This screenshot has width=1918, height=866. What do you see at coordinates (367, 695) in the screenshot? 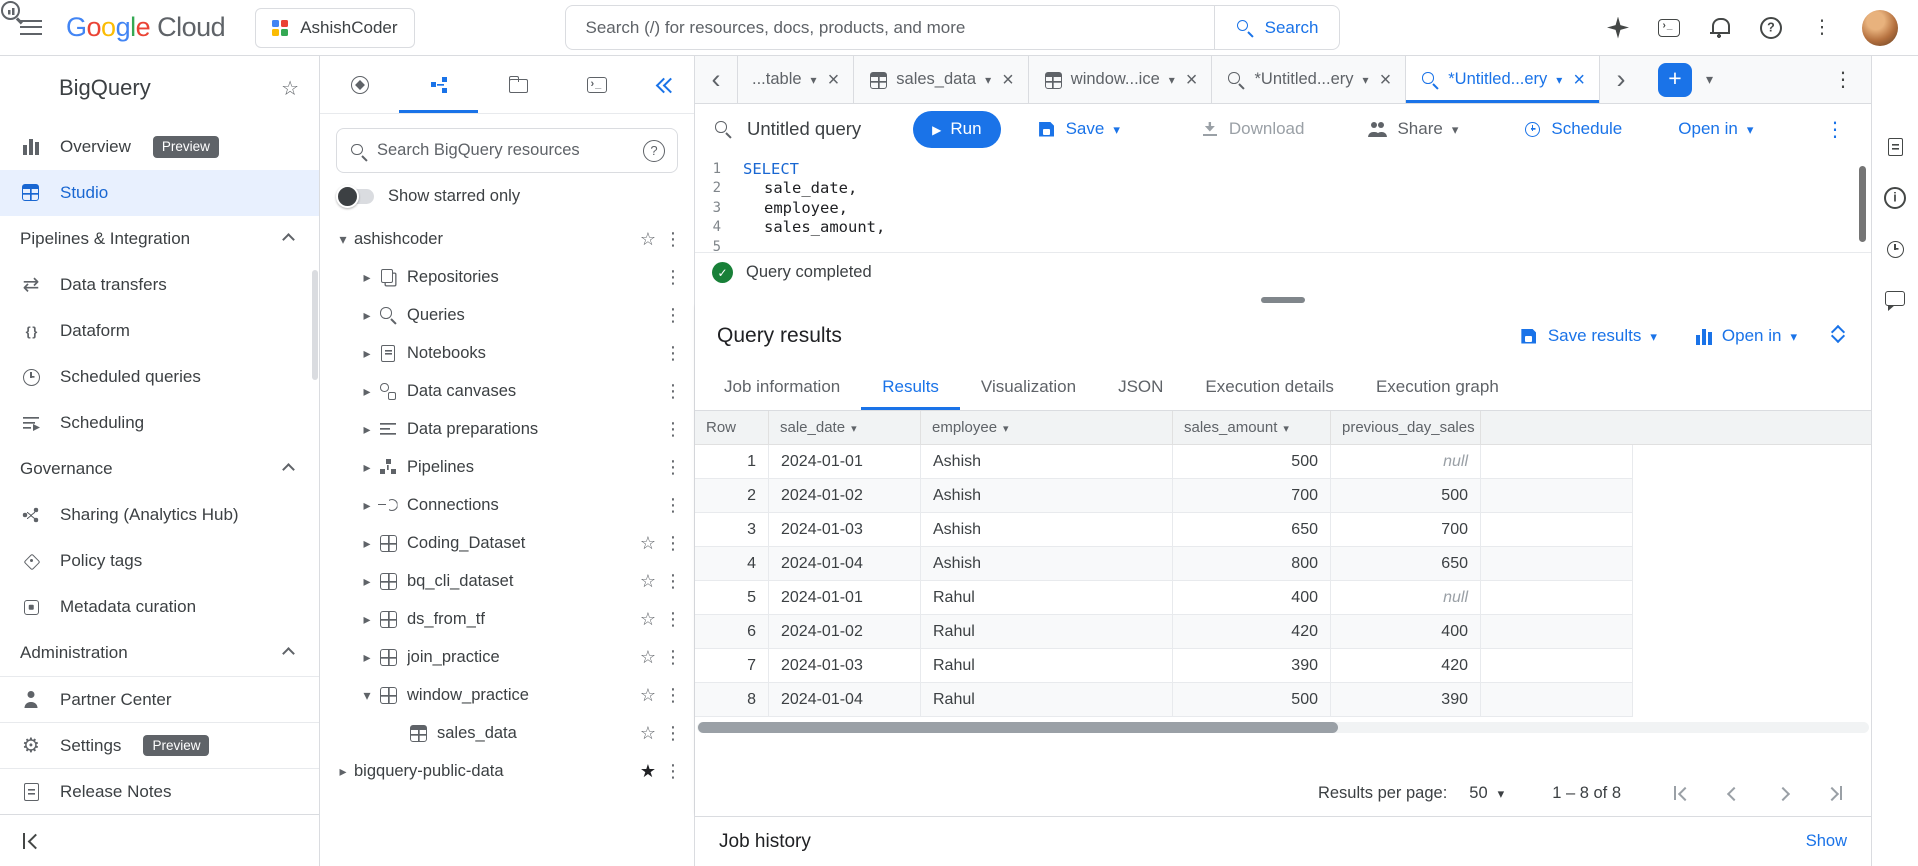
I see `caret-down-icon` at bounding box center [367, 695].